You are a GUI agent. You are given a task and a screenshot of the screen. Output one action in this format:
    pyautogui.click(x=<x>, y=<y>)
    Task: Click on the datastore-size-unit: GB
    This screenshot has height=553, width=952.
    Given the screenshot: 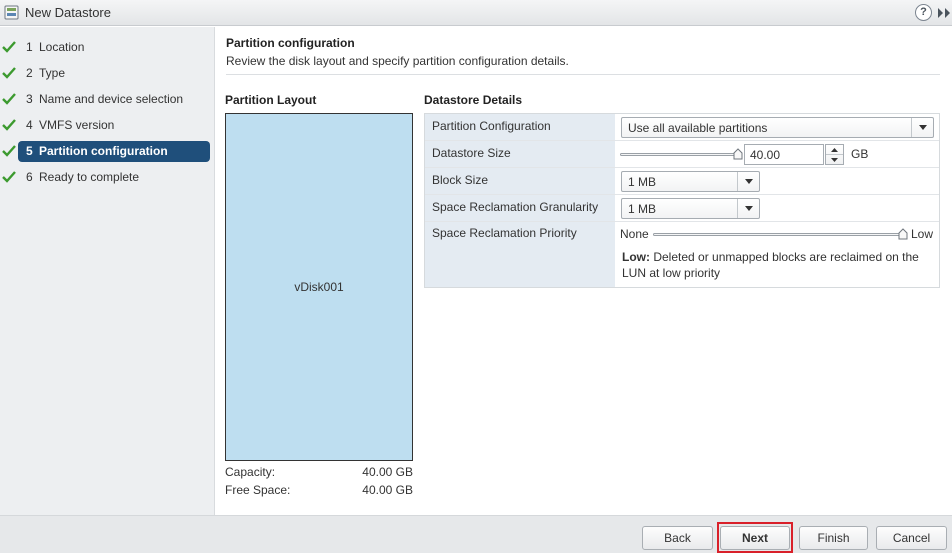 What is the action you would take?
    pyautogui.click(x=860, y=154)
    